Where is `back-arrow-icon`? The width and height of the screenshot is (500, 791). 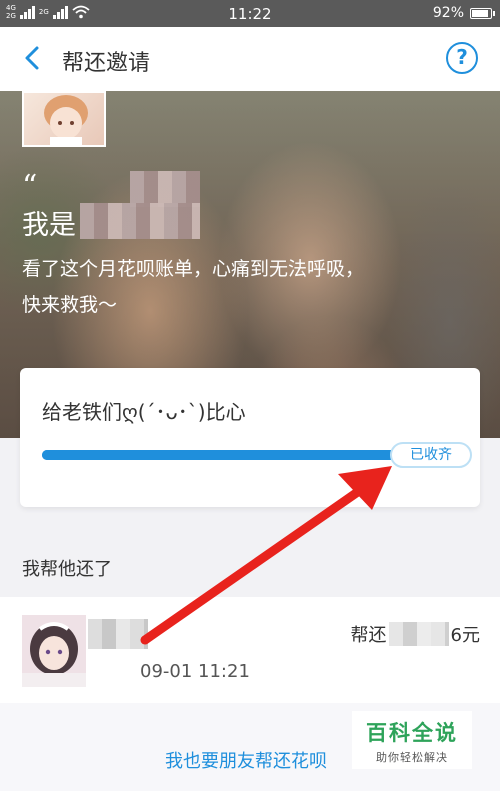 back-arrow-icon is located at coordinates (33, 58).